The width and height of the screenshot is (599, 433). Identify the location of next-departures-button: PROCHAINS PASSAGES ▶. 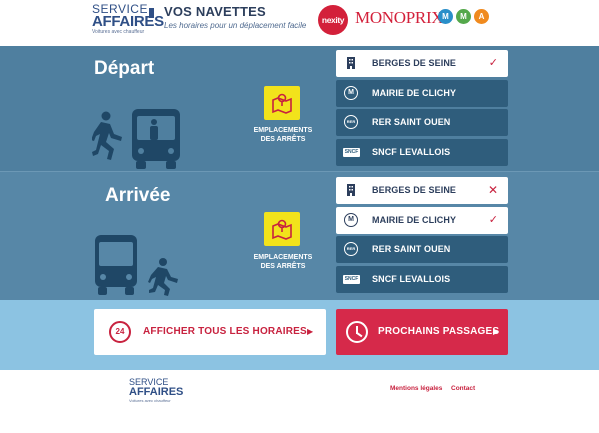
(422, 332).